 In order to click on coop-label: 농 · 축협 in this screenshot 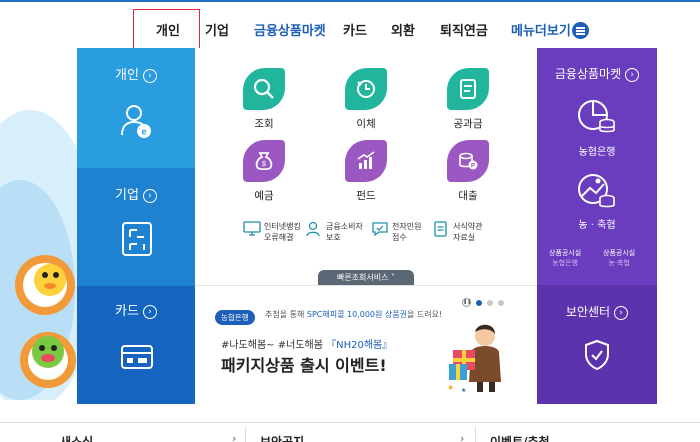, I will do `click(597, 225)`.